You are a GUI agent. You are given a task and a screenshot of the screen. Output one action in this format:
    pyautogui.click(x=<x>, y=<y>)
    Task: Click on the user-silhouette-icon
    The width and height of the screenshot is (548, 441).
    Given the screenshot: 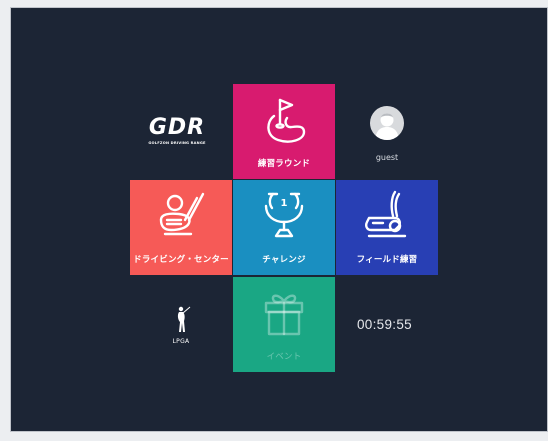 What is the action you would take?
    pyautogui.click(x=387, y=126)
    